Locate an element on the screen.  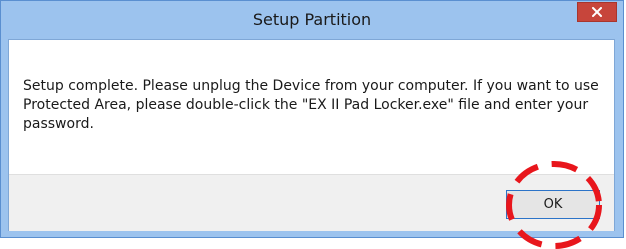
close-icon is located at coordinates (597, 12).